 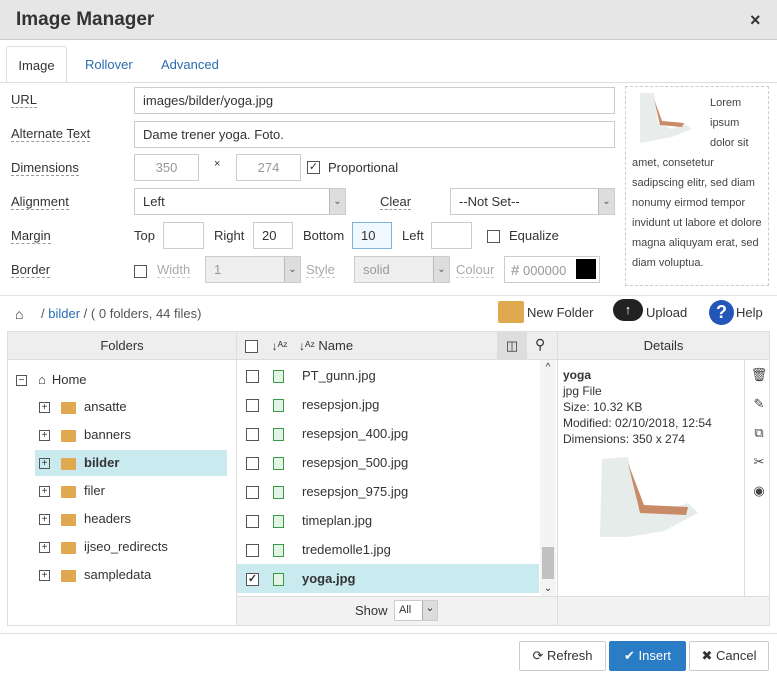 What do you see at coordinates (759, 375) in the screenshot?
I see `delete-icon: 🗑` at bounding box center [759, 375].